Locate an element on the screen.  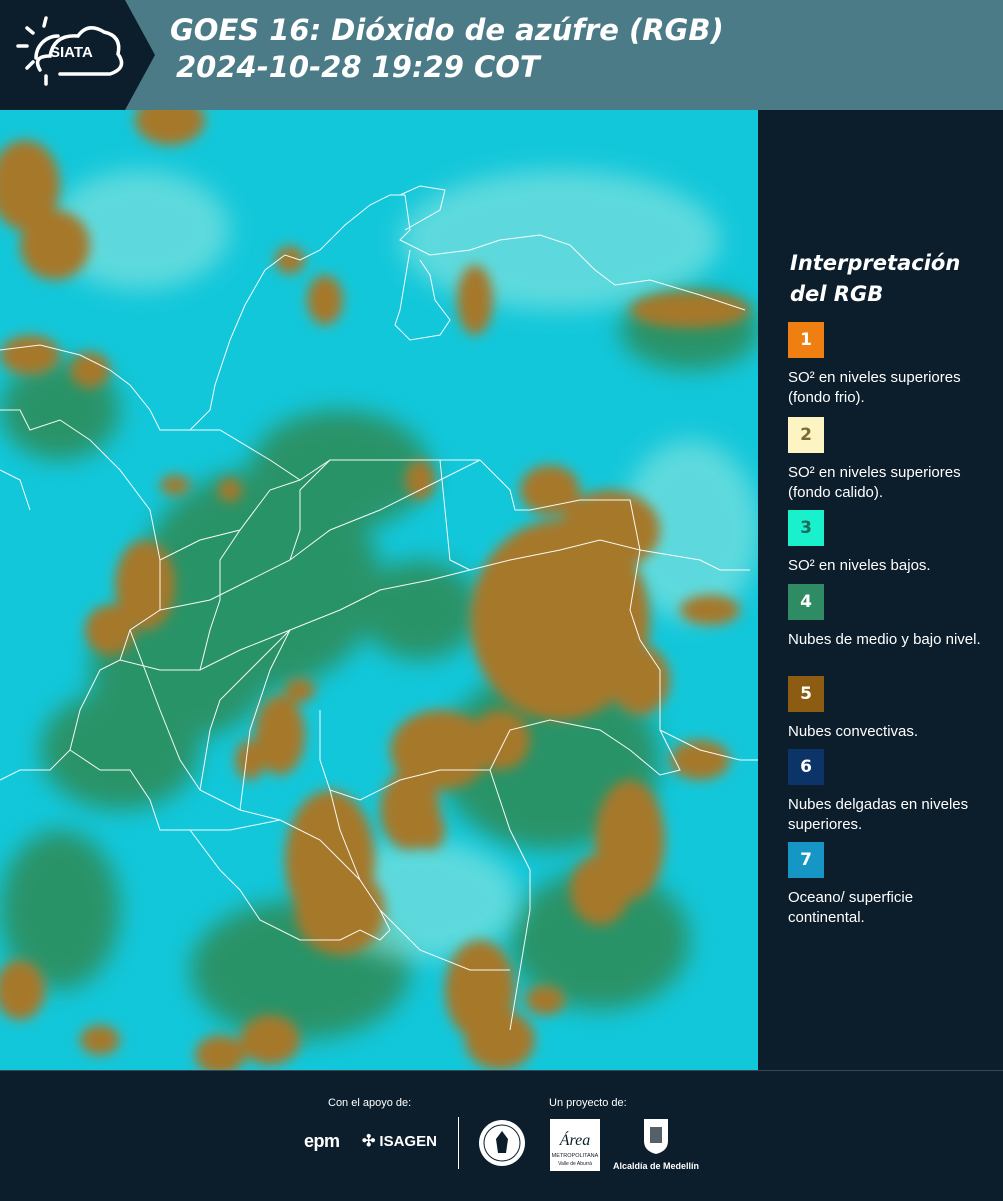
isagen-icon: ✣ is located at coordinates (369, 1141).